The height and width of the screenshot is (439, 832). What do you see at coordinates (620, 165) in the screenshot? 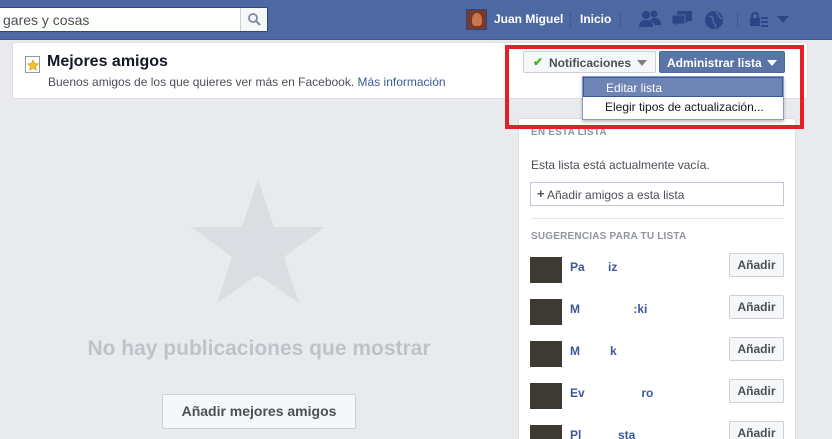
I see `empty-list-text: Esta lista está actualmente vacía.` at bounding box center [620, 165].